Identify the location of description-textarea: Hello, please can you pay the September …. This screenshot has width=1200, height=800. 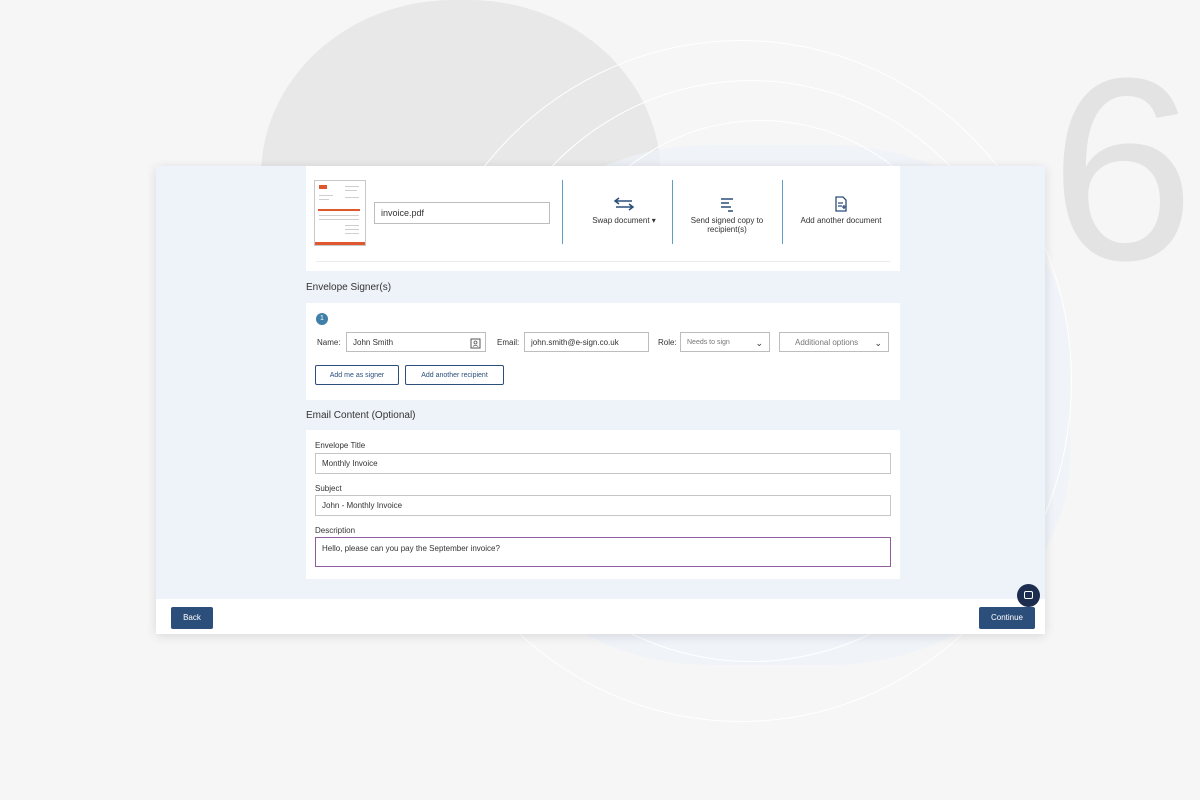
(603, 552).